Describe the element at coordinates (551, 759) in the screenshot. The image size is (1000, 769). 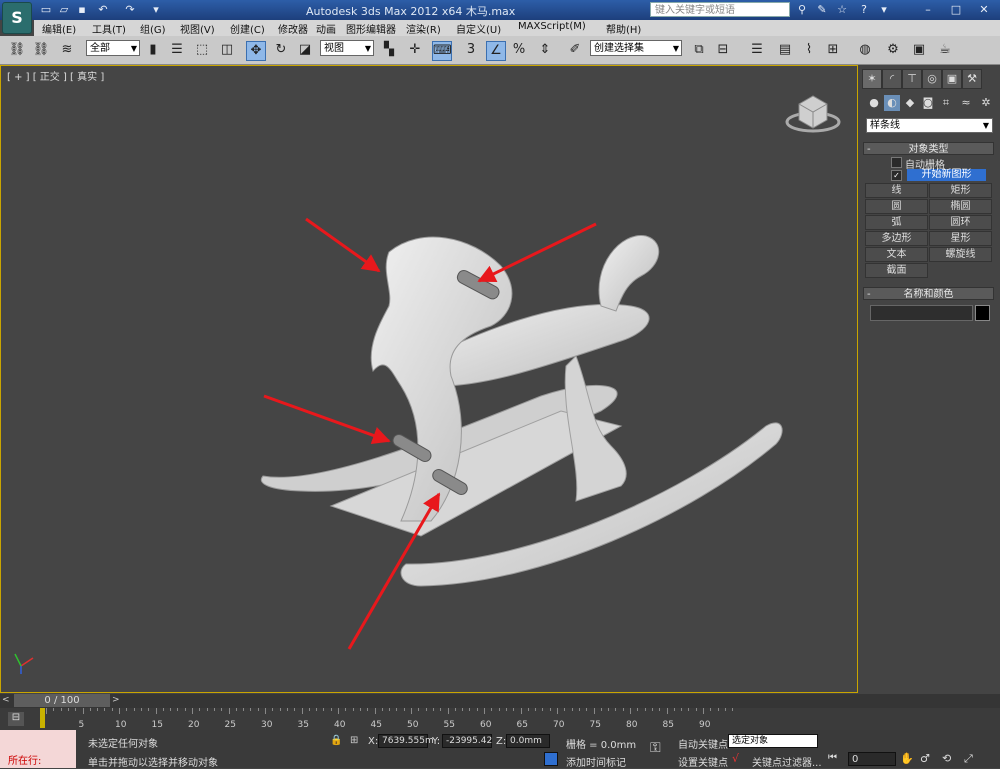
I see `add-time-tag-icon` at that location.